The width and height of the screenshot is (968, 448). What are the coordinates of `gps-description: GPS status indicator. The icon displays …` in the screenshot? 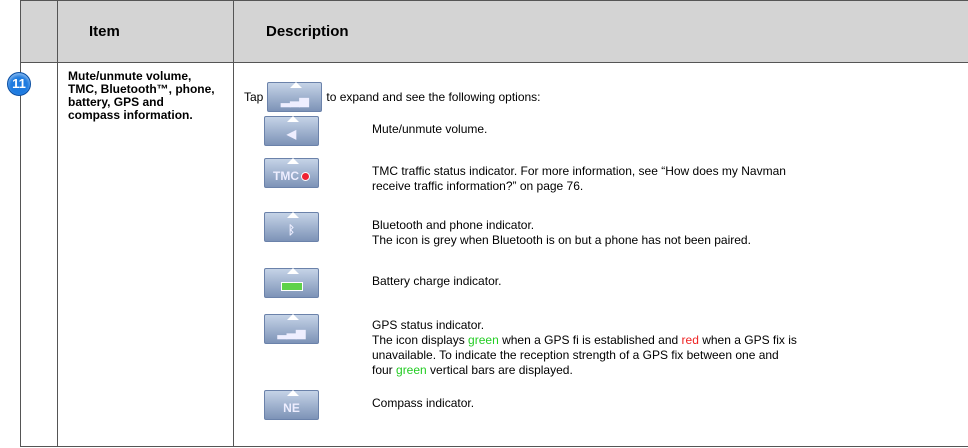 It's located at (662, 348).